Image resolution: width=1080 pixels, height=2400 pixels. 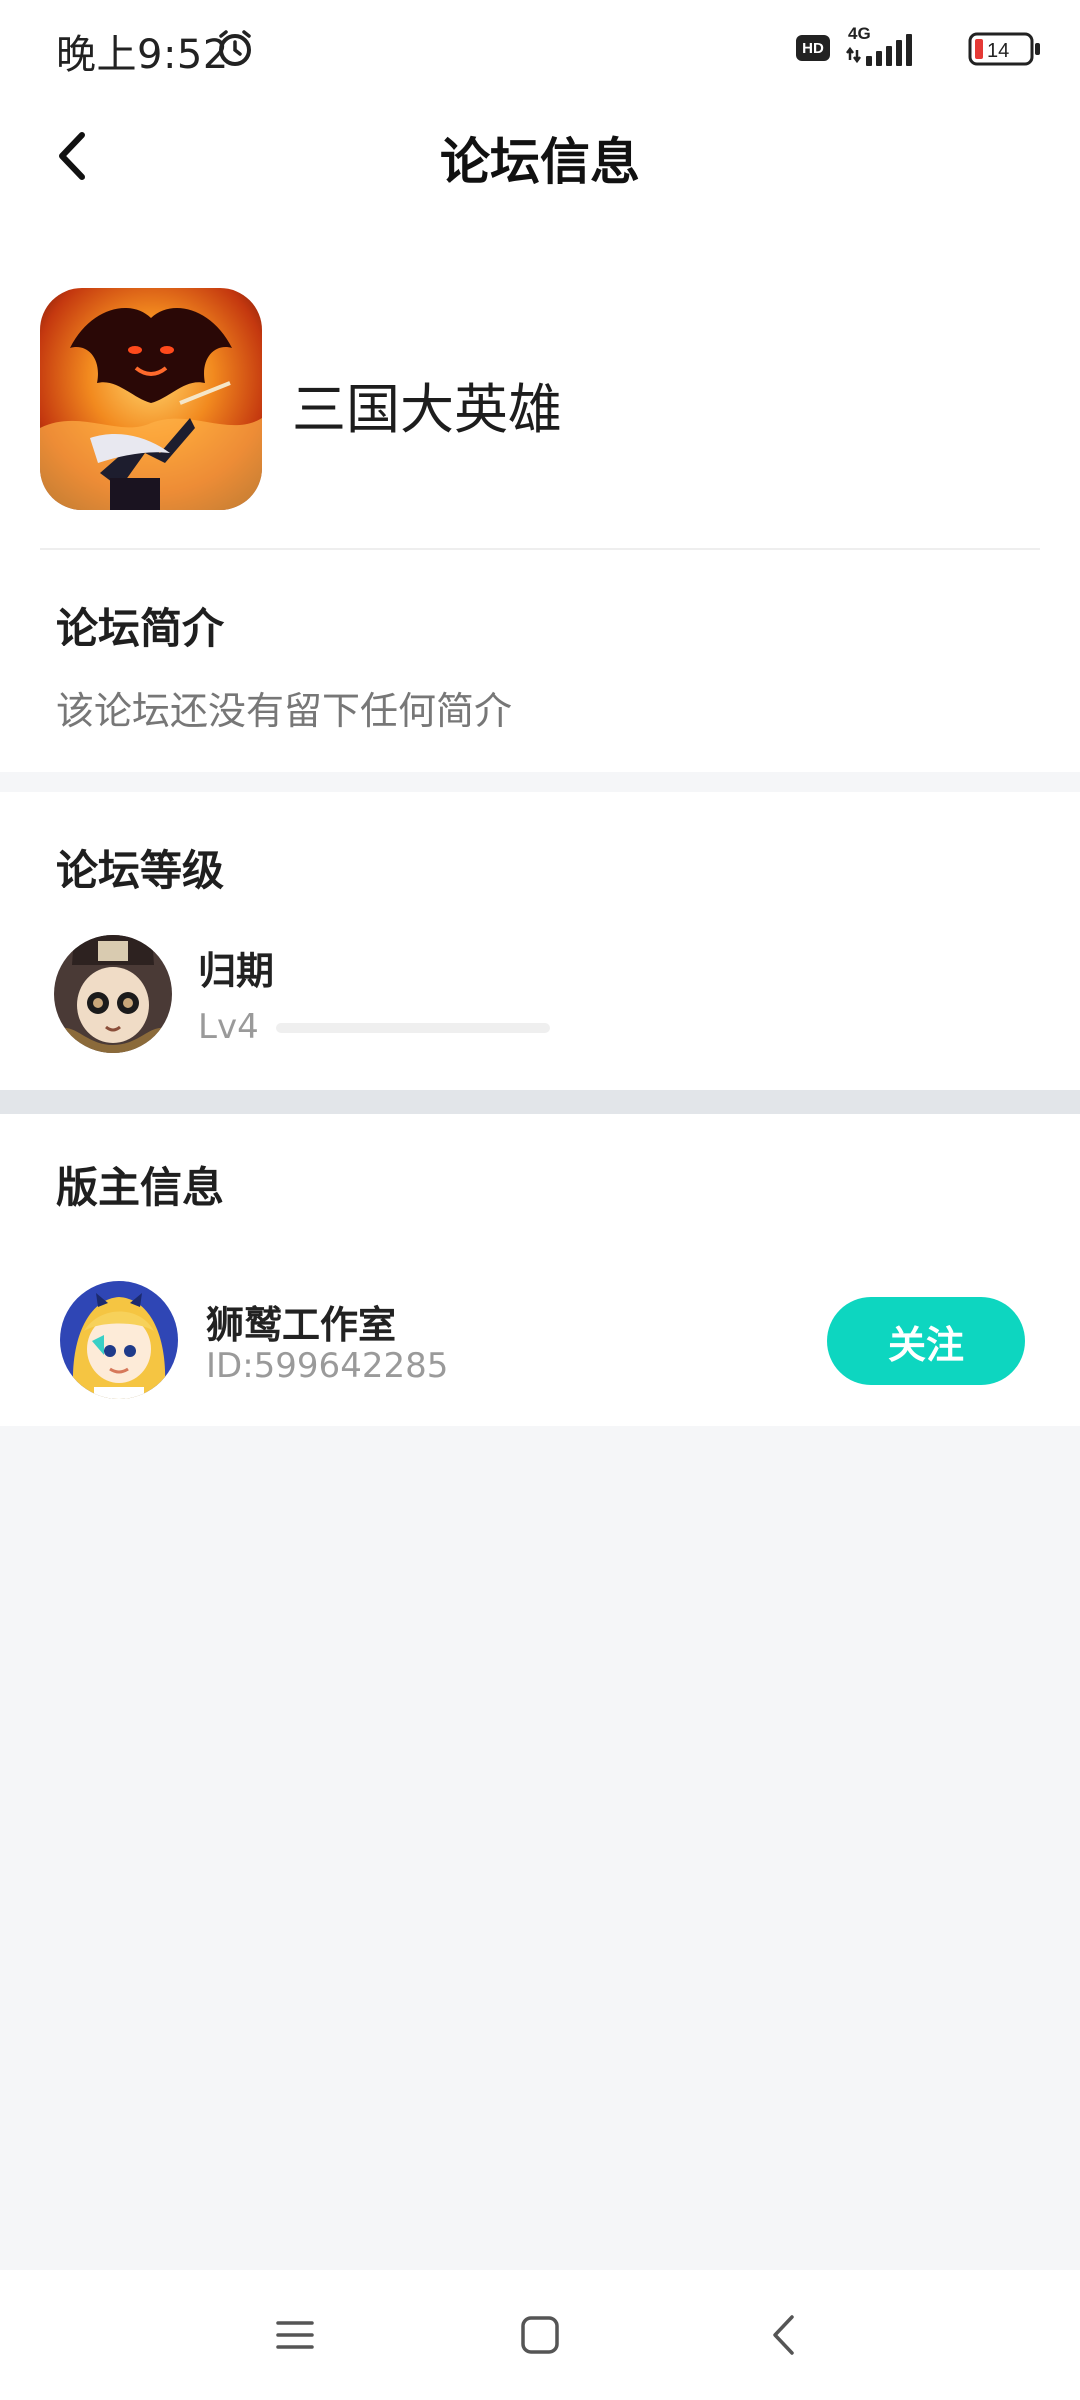 What do you see at coordinates (879, 45) in the screenshot?
I see `signal-icon: 4G` at bounding box center [879, 45].